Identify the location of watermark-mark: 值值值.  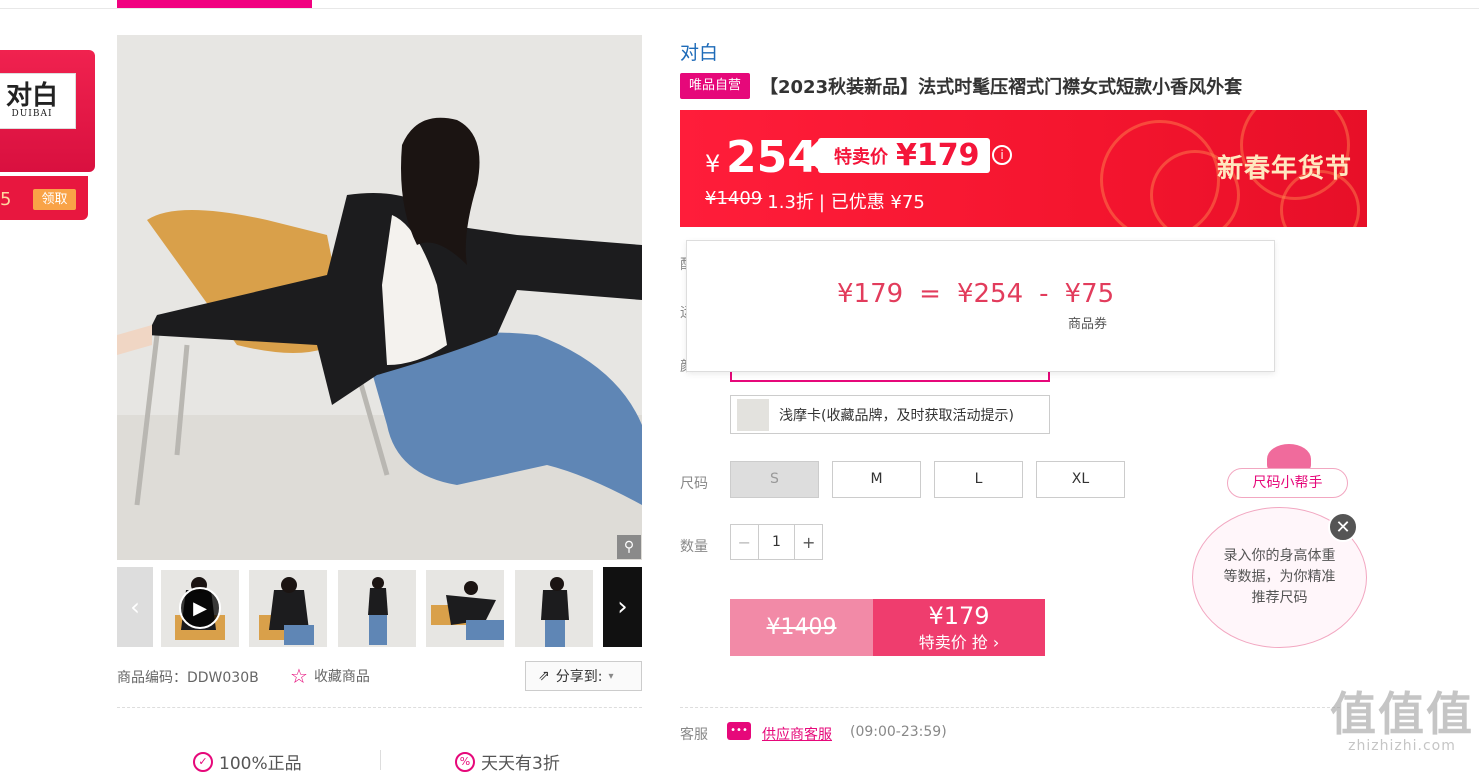
(1402, 714).